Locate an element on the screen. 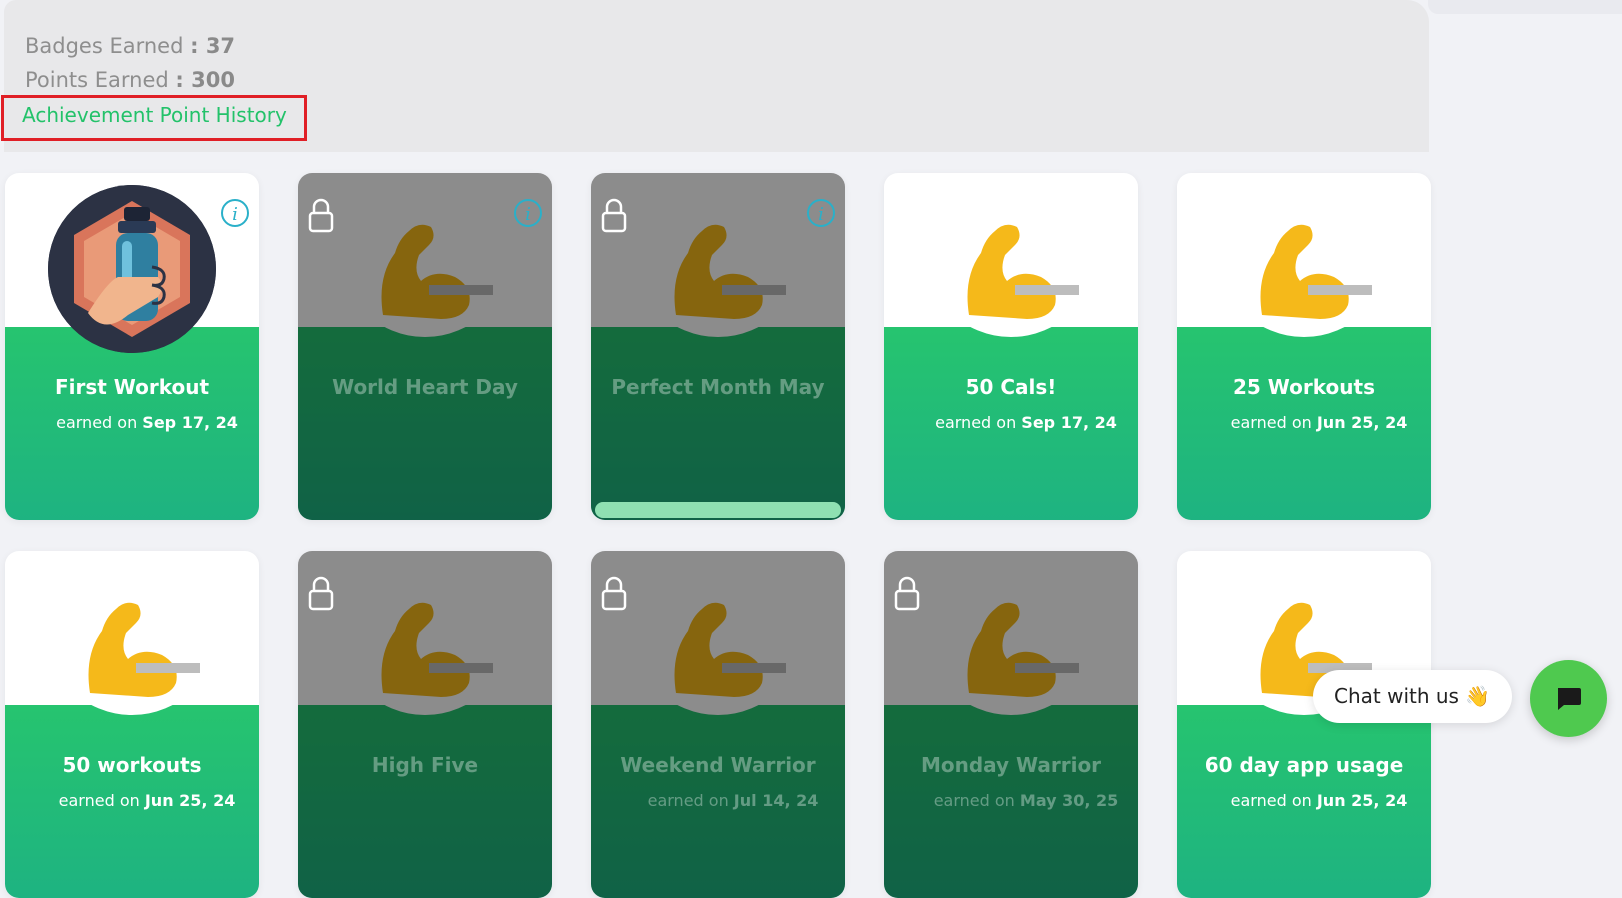  chat-with-us-bubble: Chat with us 👋 is located at coordinates (1412, 696).